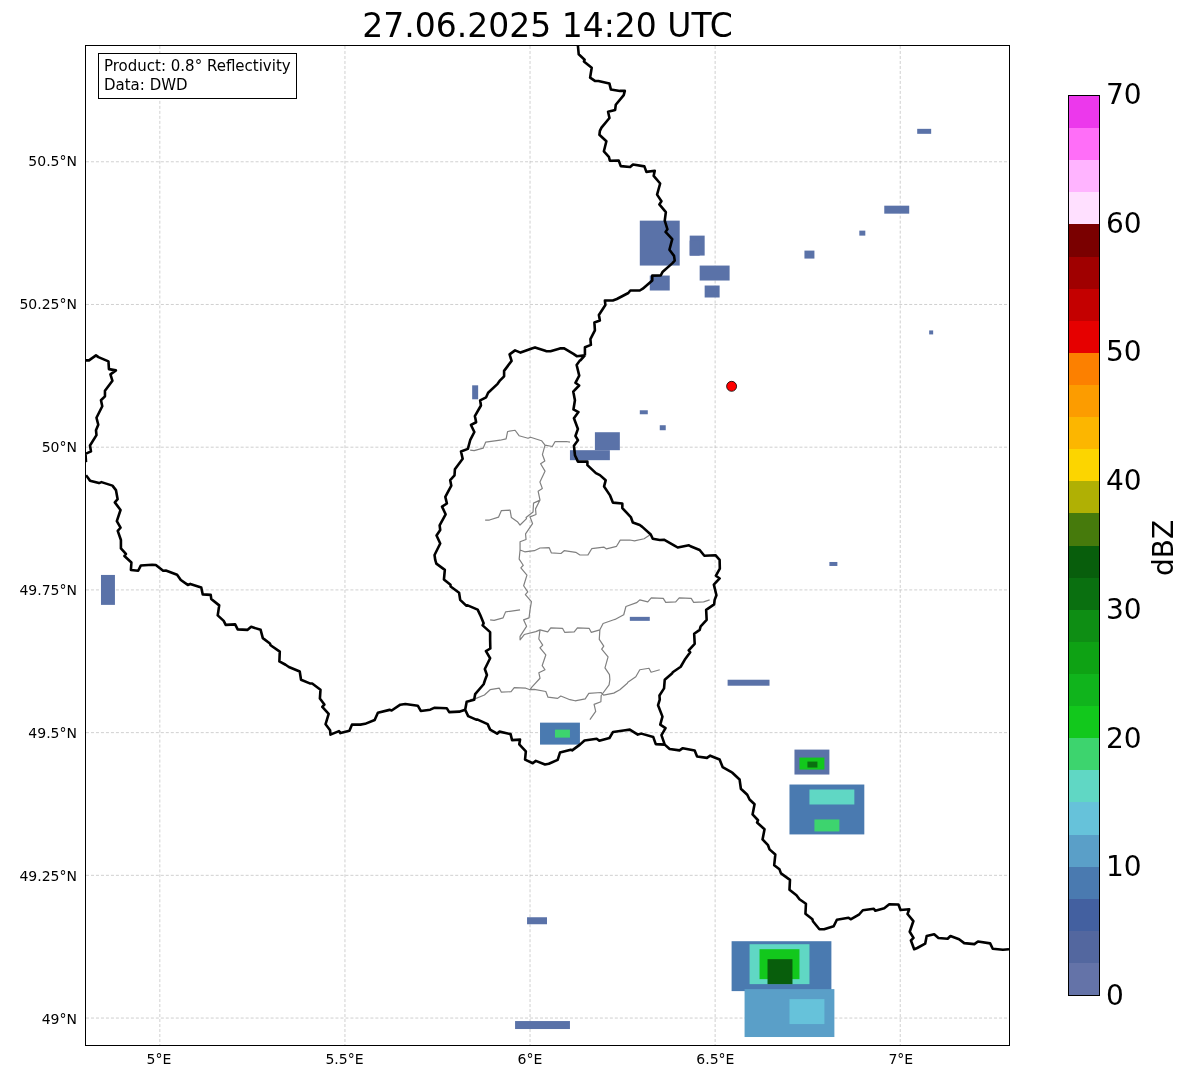 The height and width of the screenshot is (1081, 1202). I want to click on colorbar-tick-label: 70, so click(1124, 95).